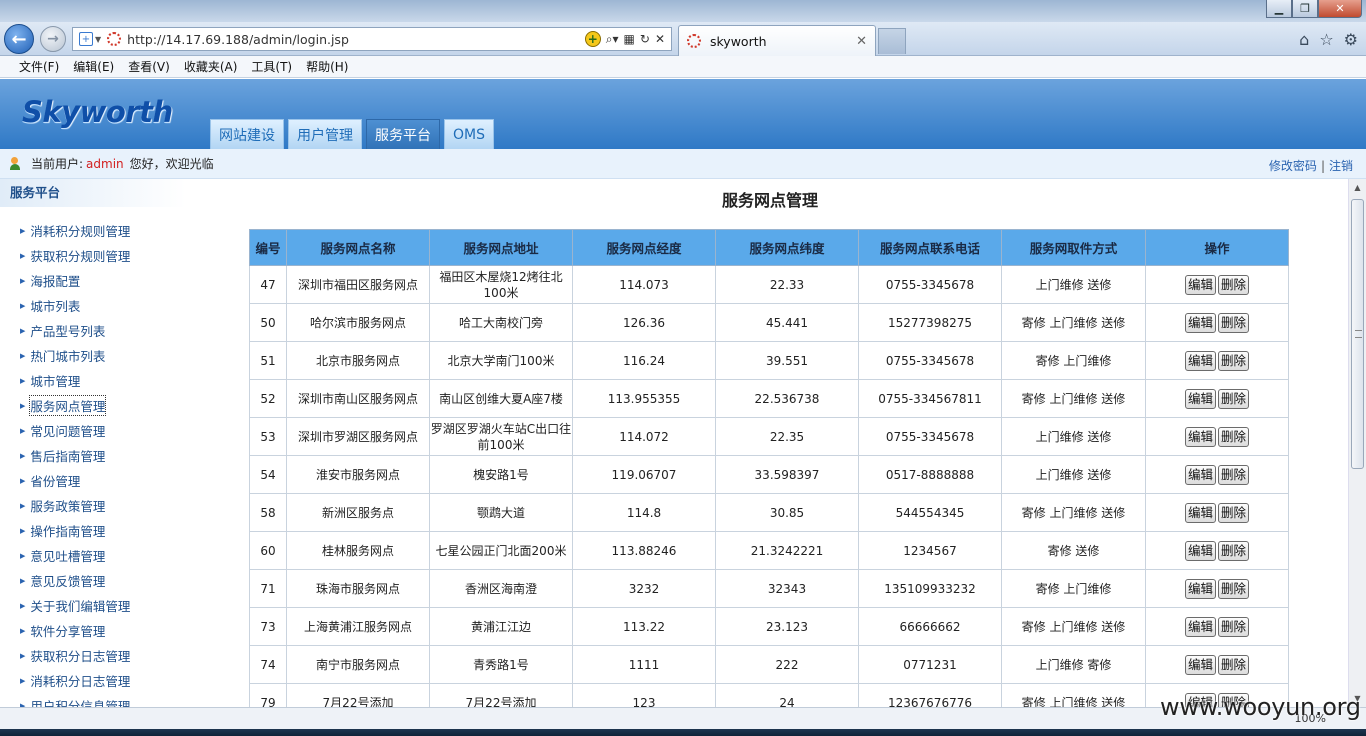 This screenshot has height=736, width=1366. I want to click on refresh-icon: ↻, so click(645, 39).